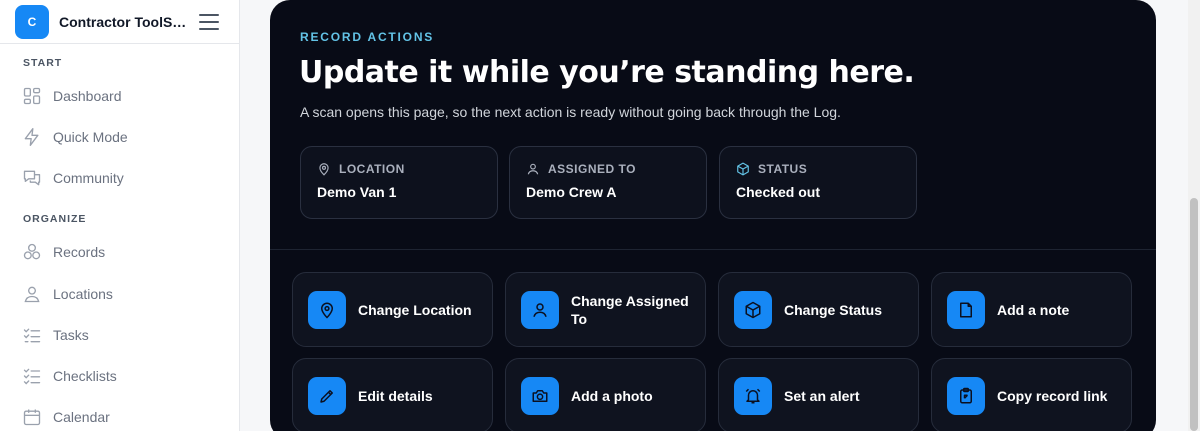 The image size is (1200, 431). Describe the element at coordinates (87, 96) in the screenshot. I see `sidebar-item-label: Dashboard` at that location.